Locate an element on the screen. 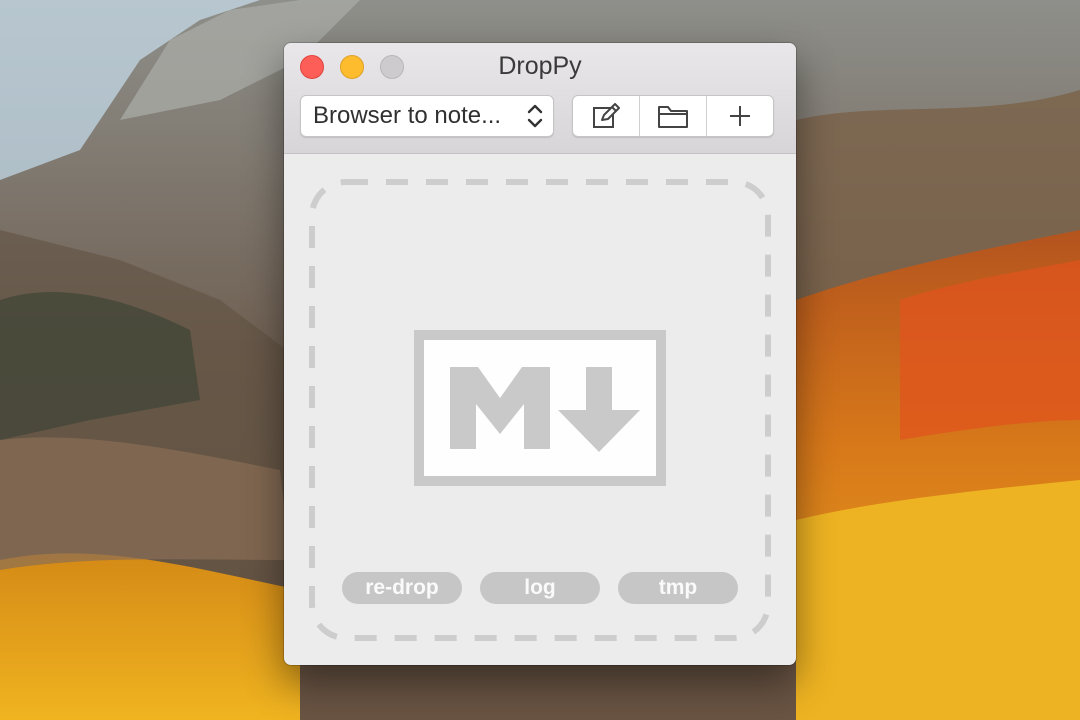  add-workflow-button is located at coordinates (740, 116).